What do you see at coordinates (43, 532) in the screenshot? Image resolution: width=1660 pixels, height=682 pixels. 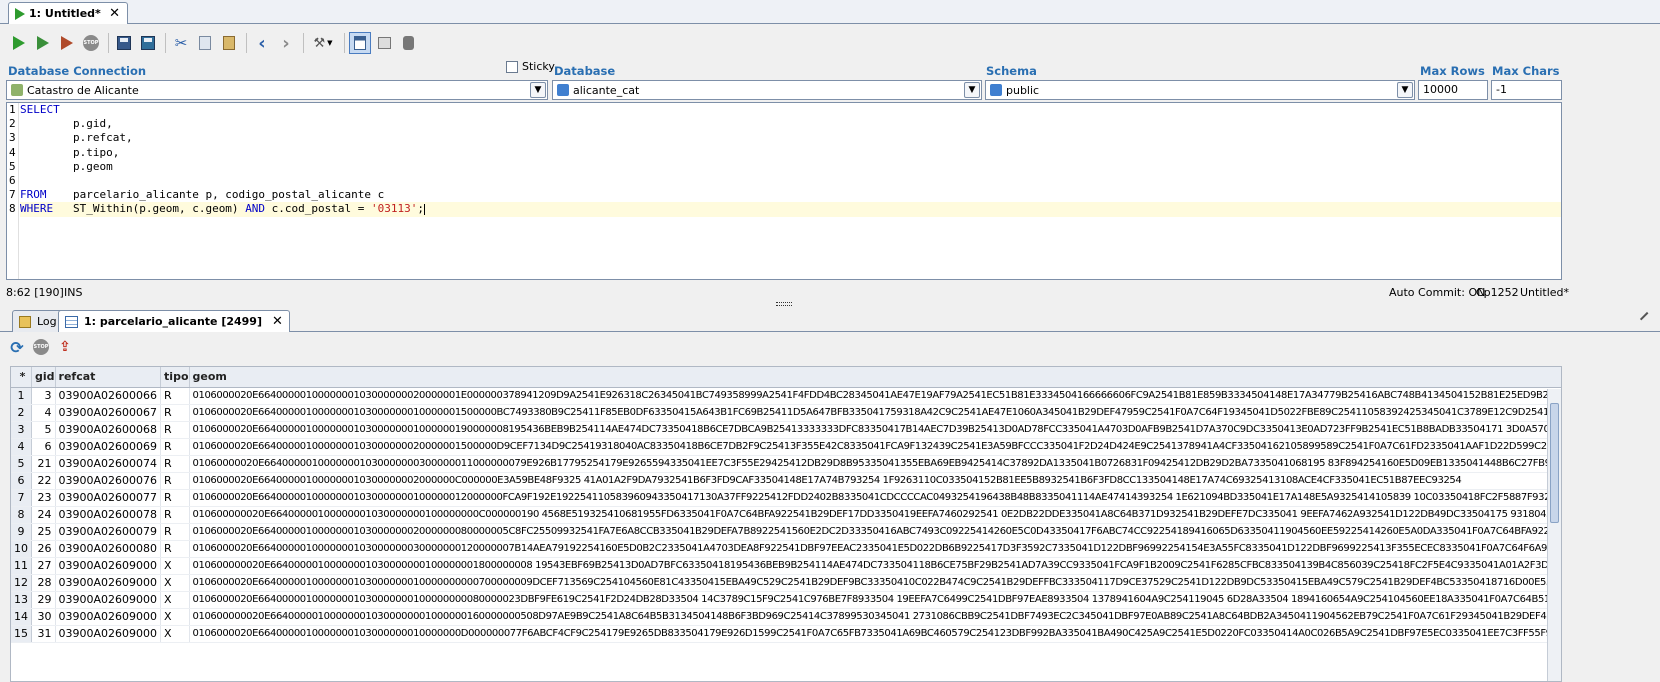 I see `cell-gid: 25` at bounding box center [43, 532].